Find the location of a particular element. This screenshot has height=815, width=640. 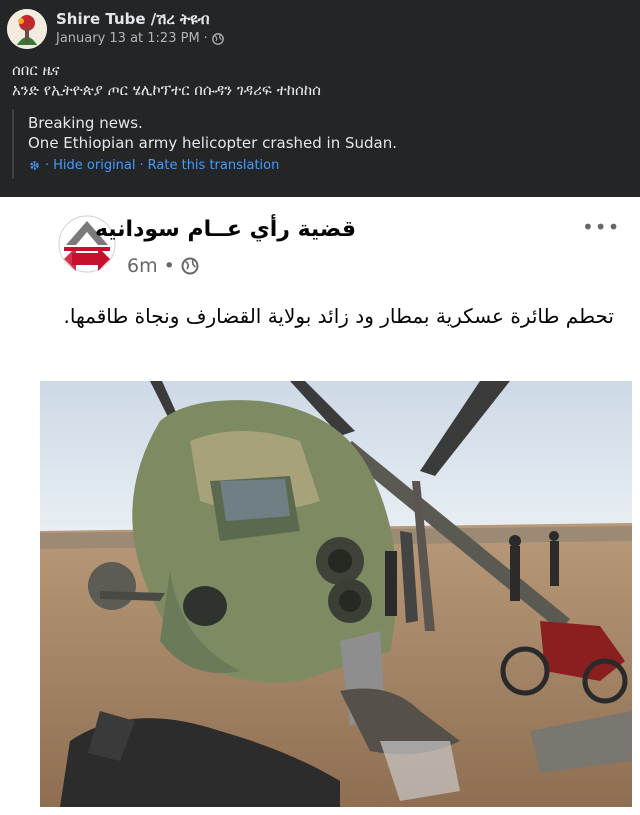

shared-post-meta: 6m • is located at coordinates (163, 266).